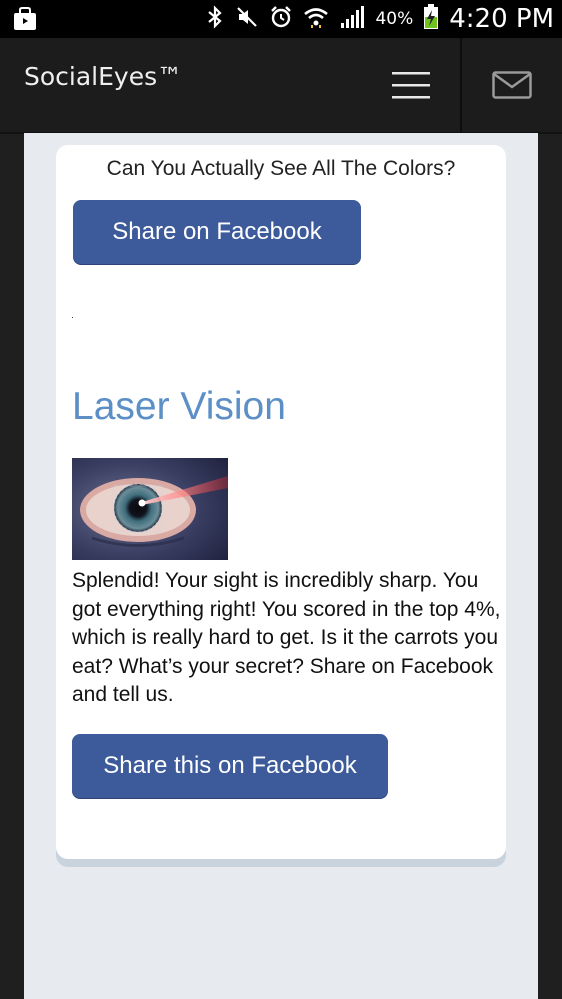 This screenshot has height=999, width=562. What do you see at coordinates (179, 406) in the screenshot?
I see `result-title: Laser Vision` at bounding box center [179, 406].